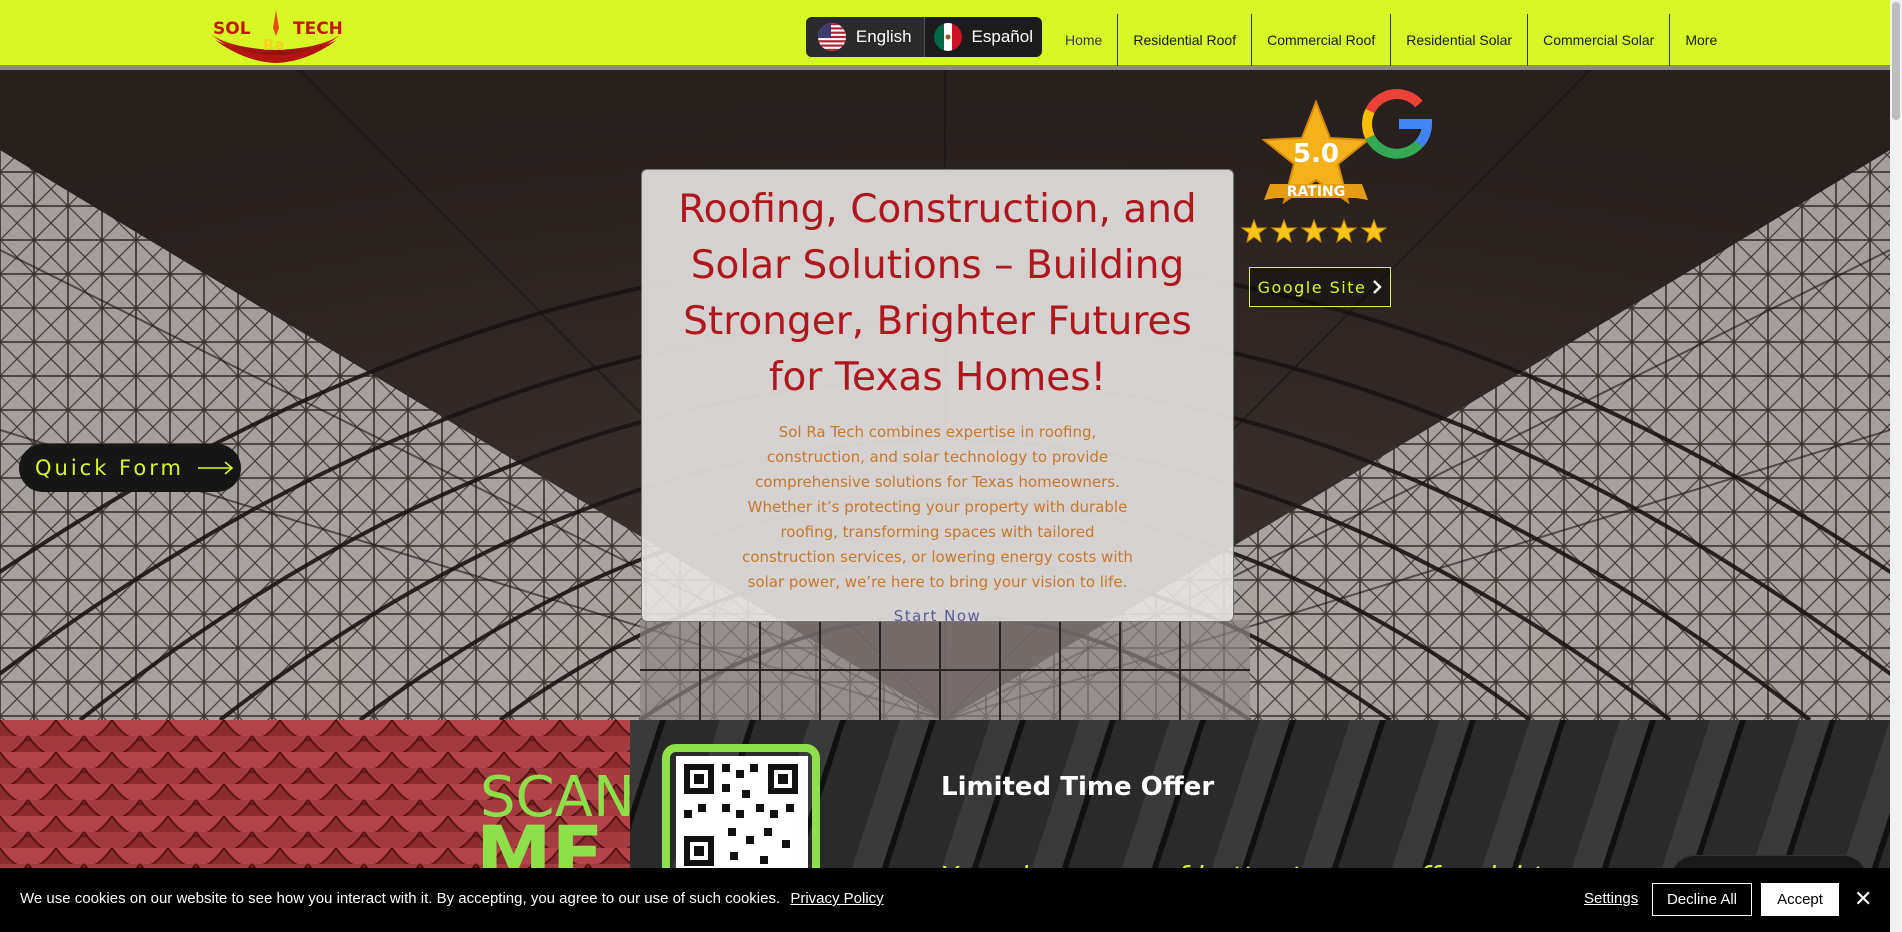 This screenshot has height=932, width=1902. I want to click on cookie-settings-link: Settings, so click(1611, 898).